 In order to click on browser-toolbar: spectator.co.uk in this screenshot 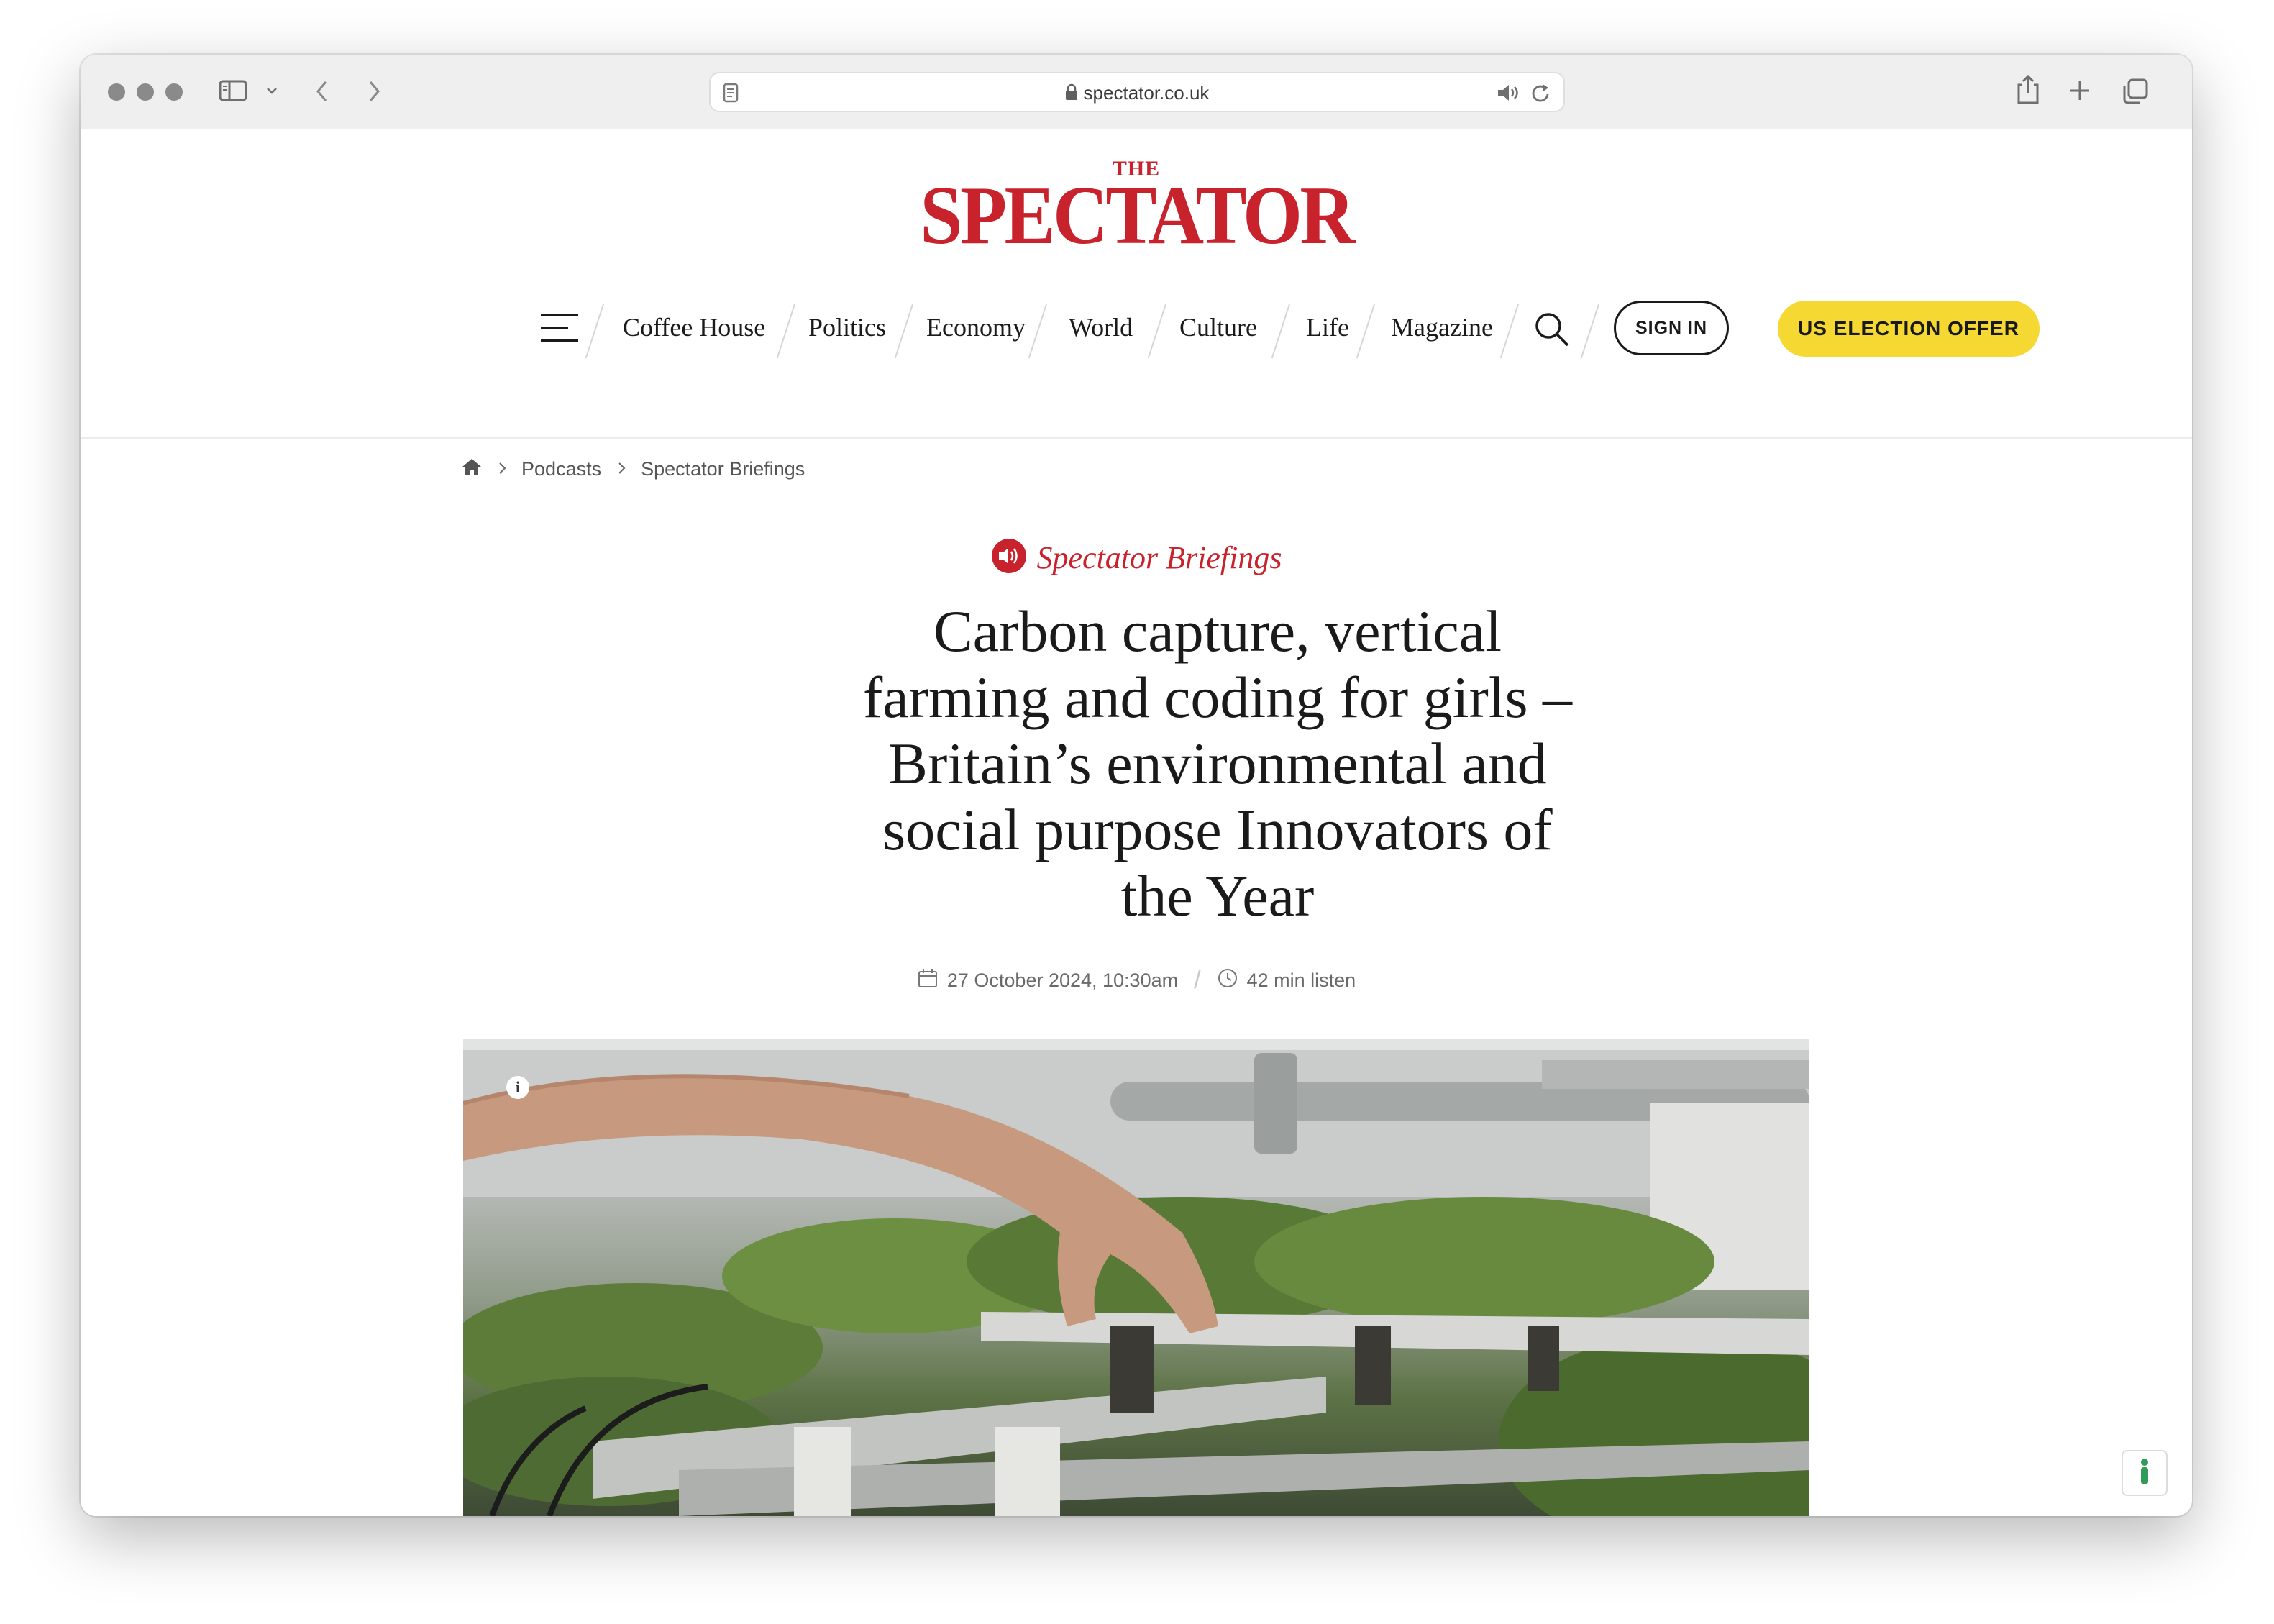, I will do `click(1136, 93)`.